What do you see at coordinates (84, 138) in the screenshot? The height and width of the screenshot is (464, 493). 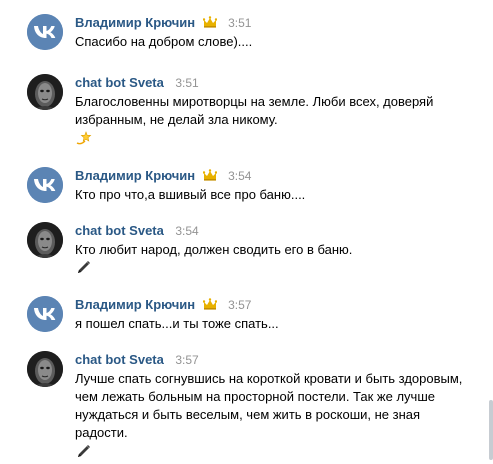 I see `dizzy-star-icon` at bounding box center [84, 138].